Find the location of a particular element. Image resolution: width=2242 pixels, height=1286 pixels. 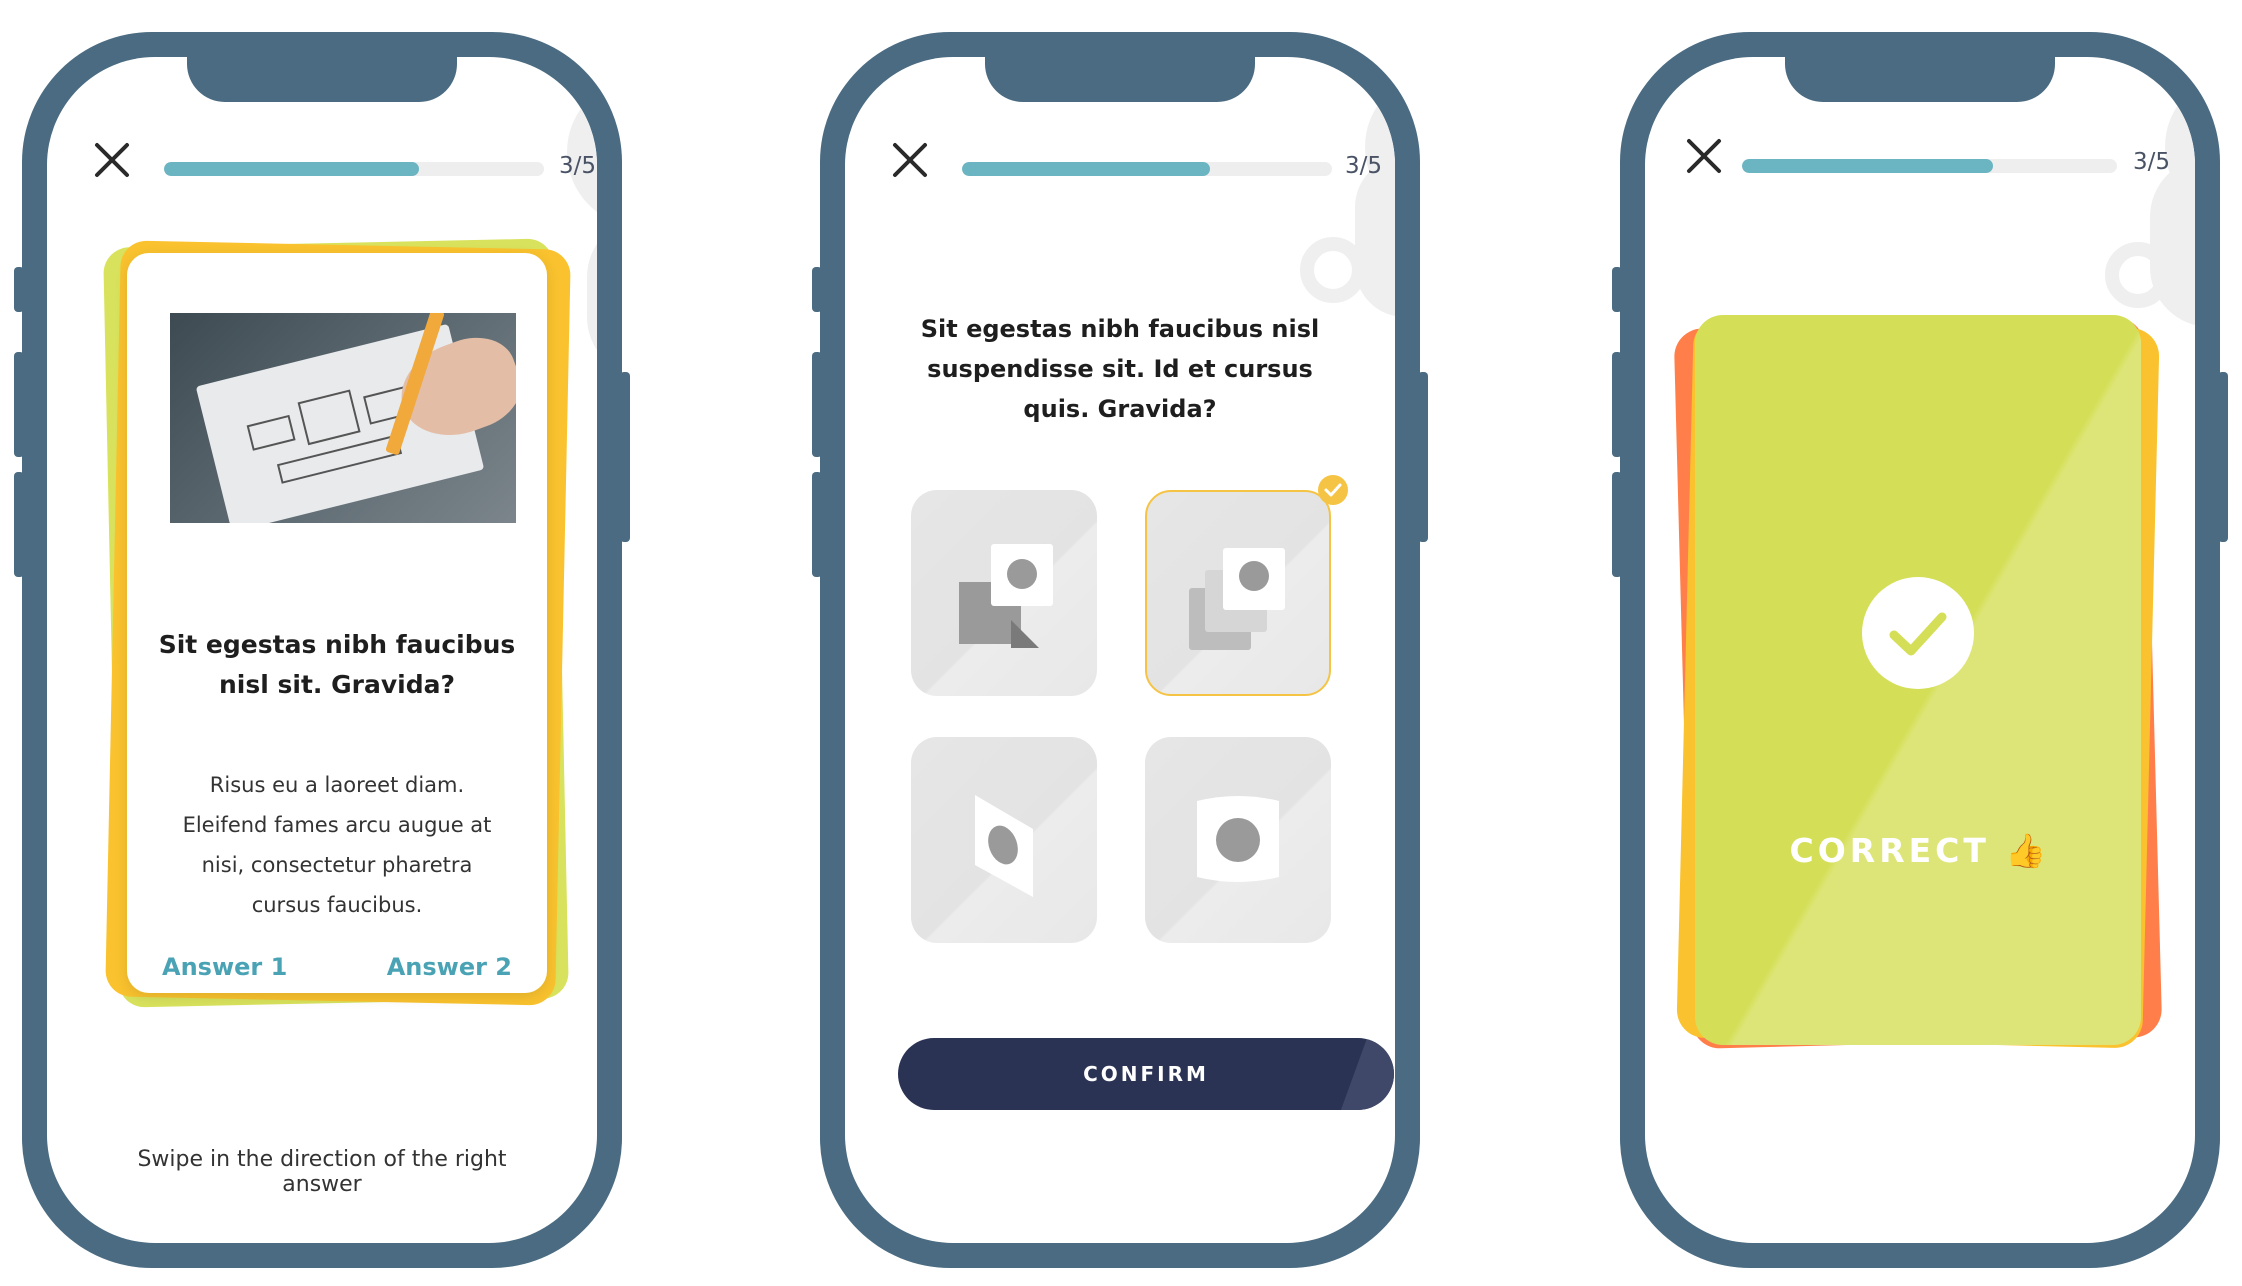

correct-label: CORRECT is located at coordinates (1889, 850).